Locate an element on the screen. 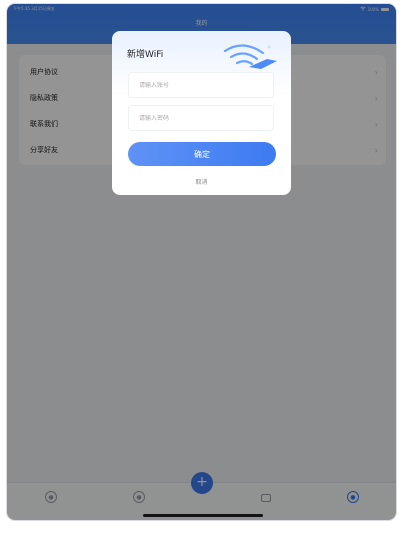  password-field is located at coordinates (201, 118).